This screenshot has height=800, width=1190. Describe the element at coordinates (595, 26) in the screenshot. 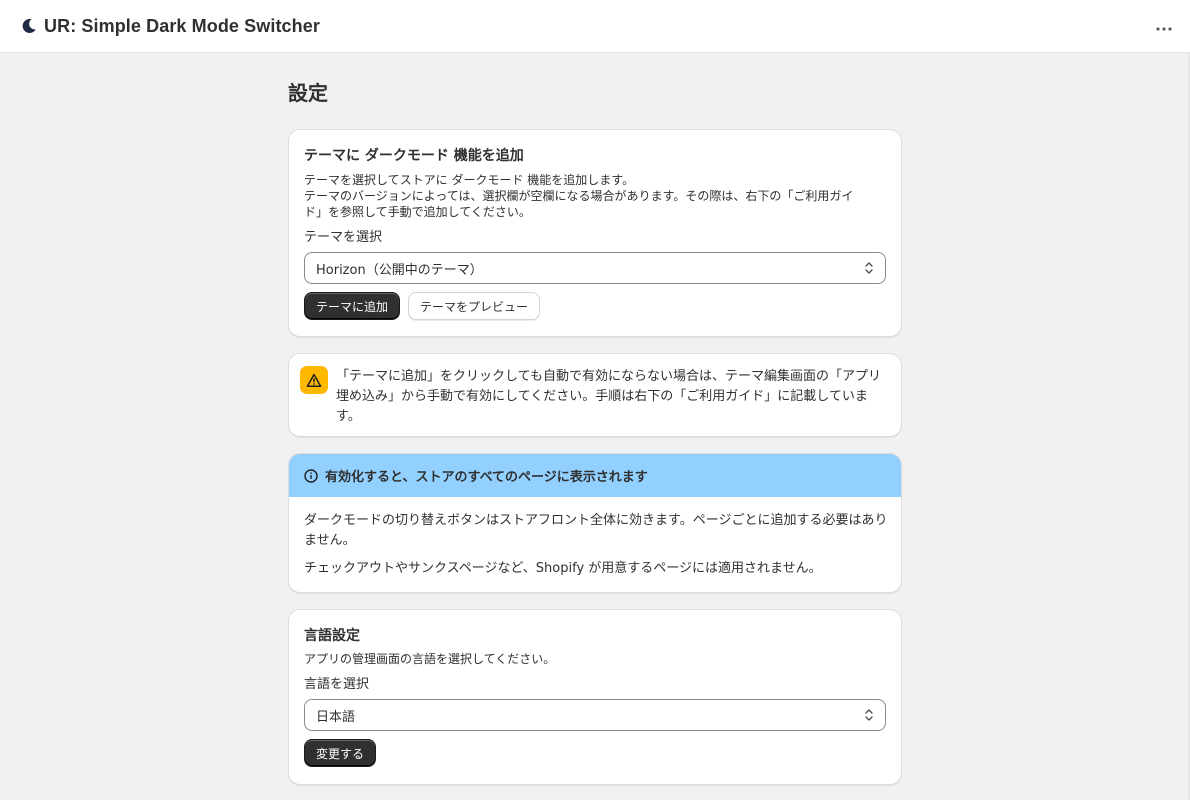

I see `app-header: UR: Simple Dark Mode Switcher` at that location.